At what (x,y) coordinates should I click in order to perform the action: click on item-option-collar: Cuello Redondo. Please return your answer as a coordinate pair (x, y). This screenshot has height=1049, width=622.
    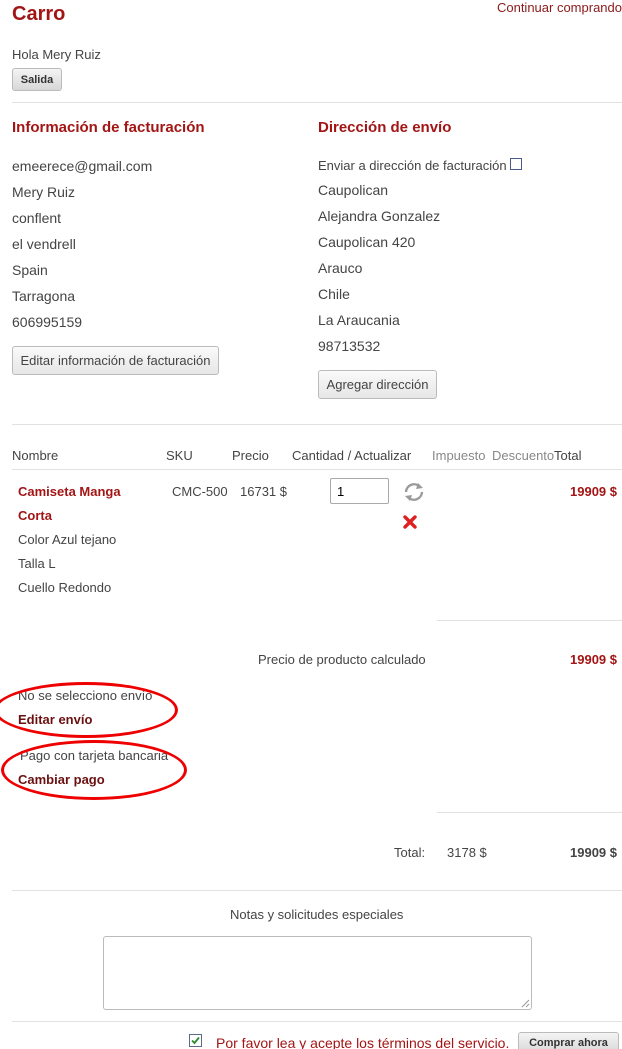
    Looking at the image, I should click on (65, 587).